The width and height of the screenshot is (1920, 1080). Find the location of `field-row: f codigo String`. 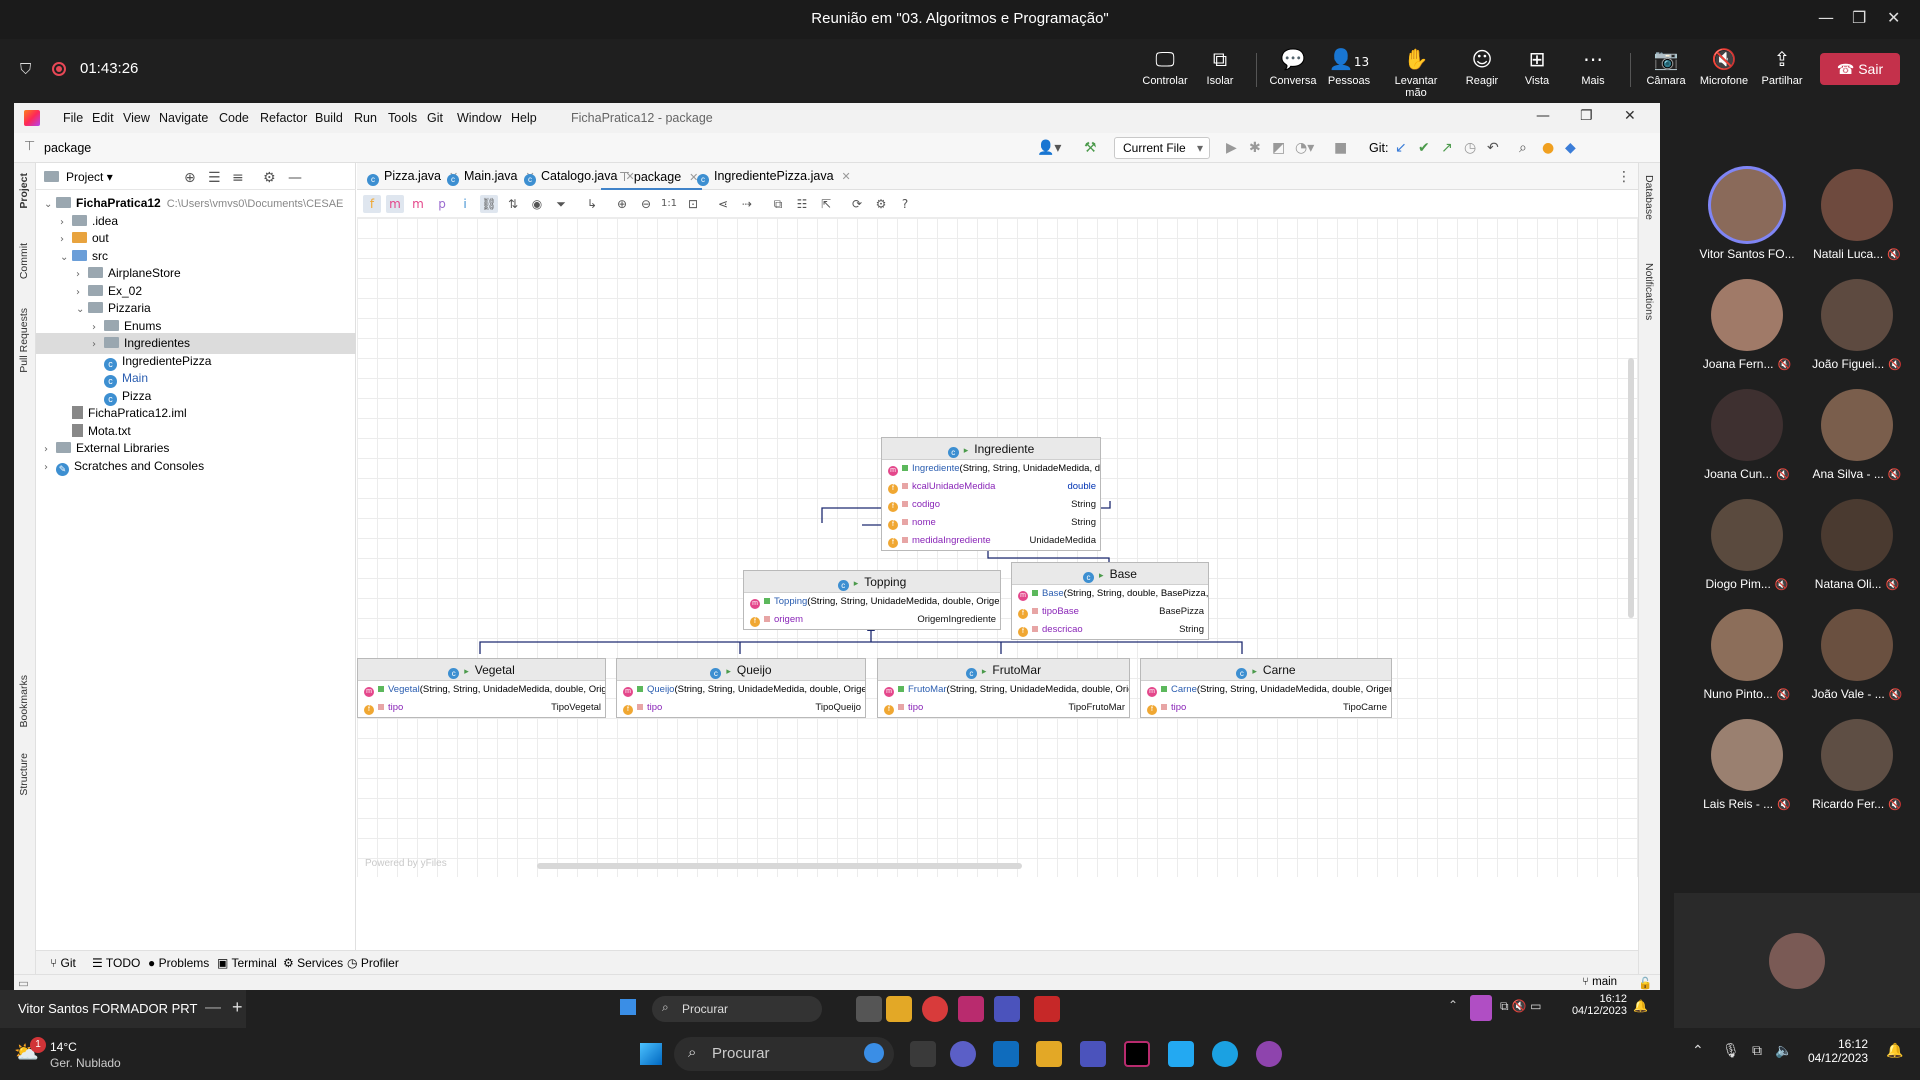

field-row: f codigo String is located at coordinates (991, 505).